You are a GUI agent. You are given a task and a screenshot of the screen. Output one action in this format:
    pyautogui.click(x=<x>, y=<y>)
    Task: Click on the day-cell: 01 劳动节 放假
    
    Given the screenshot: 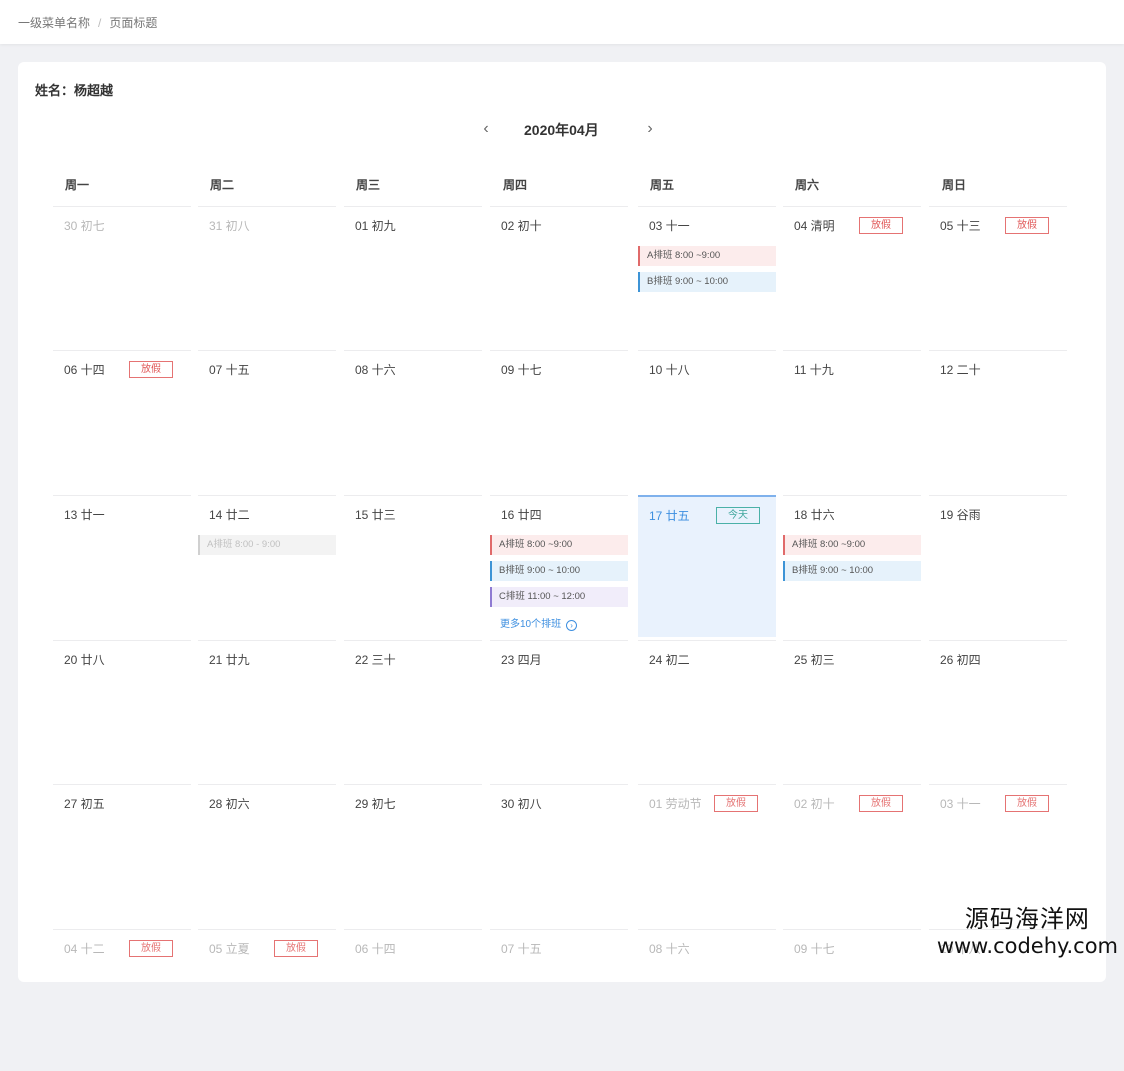 What is the action you would take?
    pyautogui.click(x=707, y=855)
    